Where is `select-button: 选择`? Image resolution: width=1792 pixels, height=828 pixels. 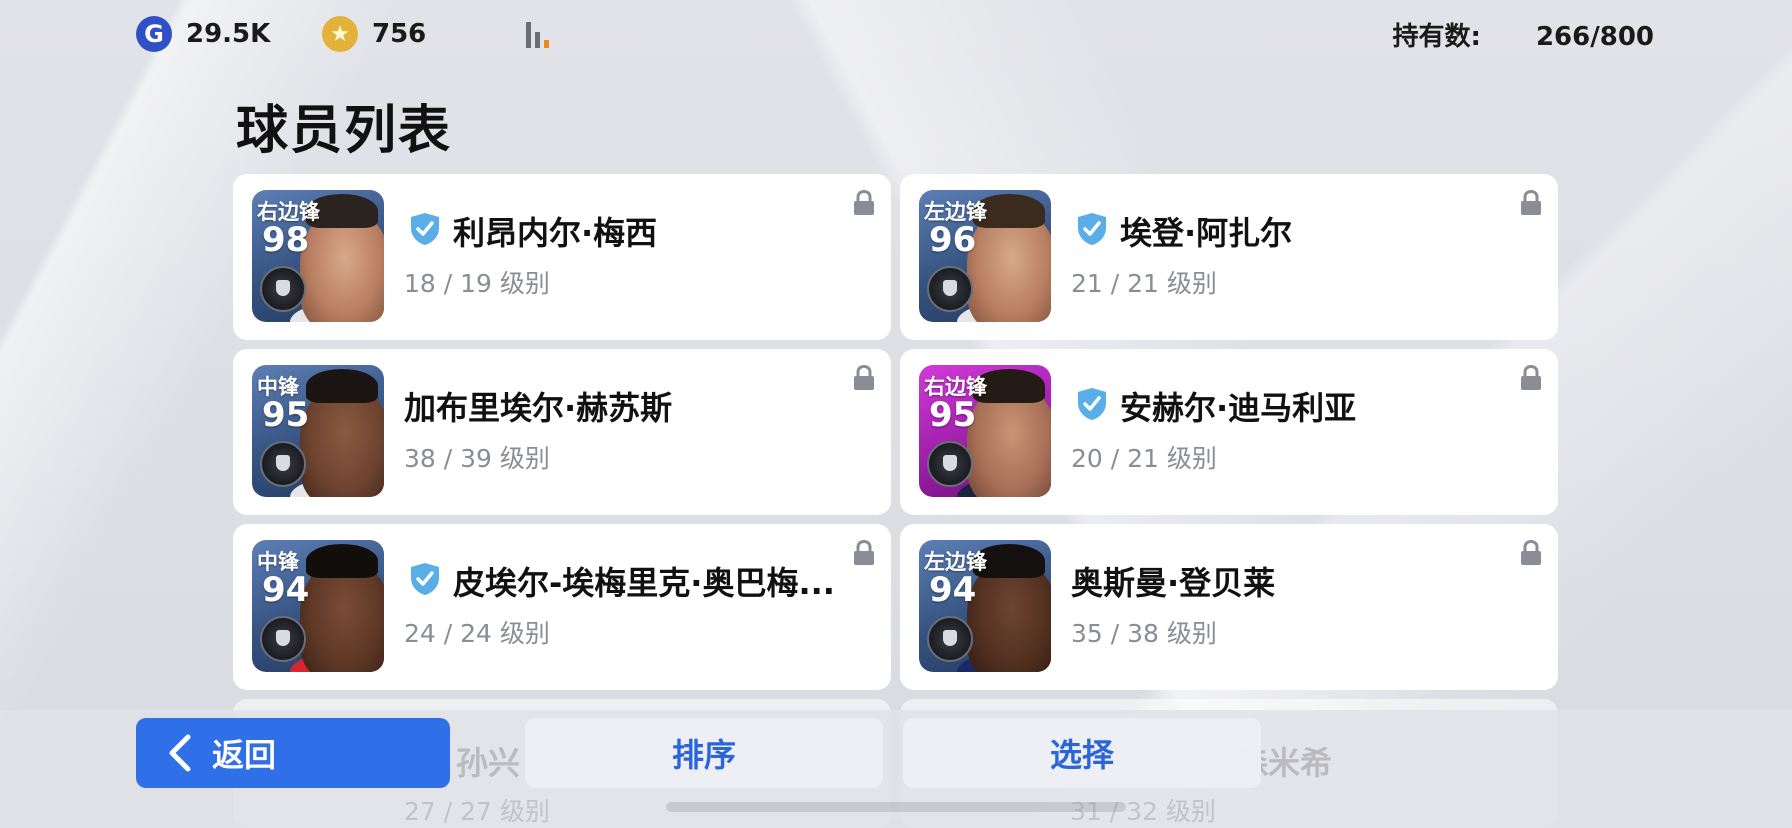 select-button: 选择 is located at coordinates (1082, 753).